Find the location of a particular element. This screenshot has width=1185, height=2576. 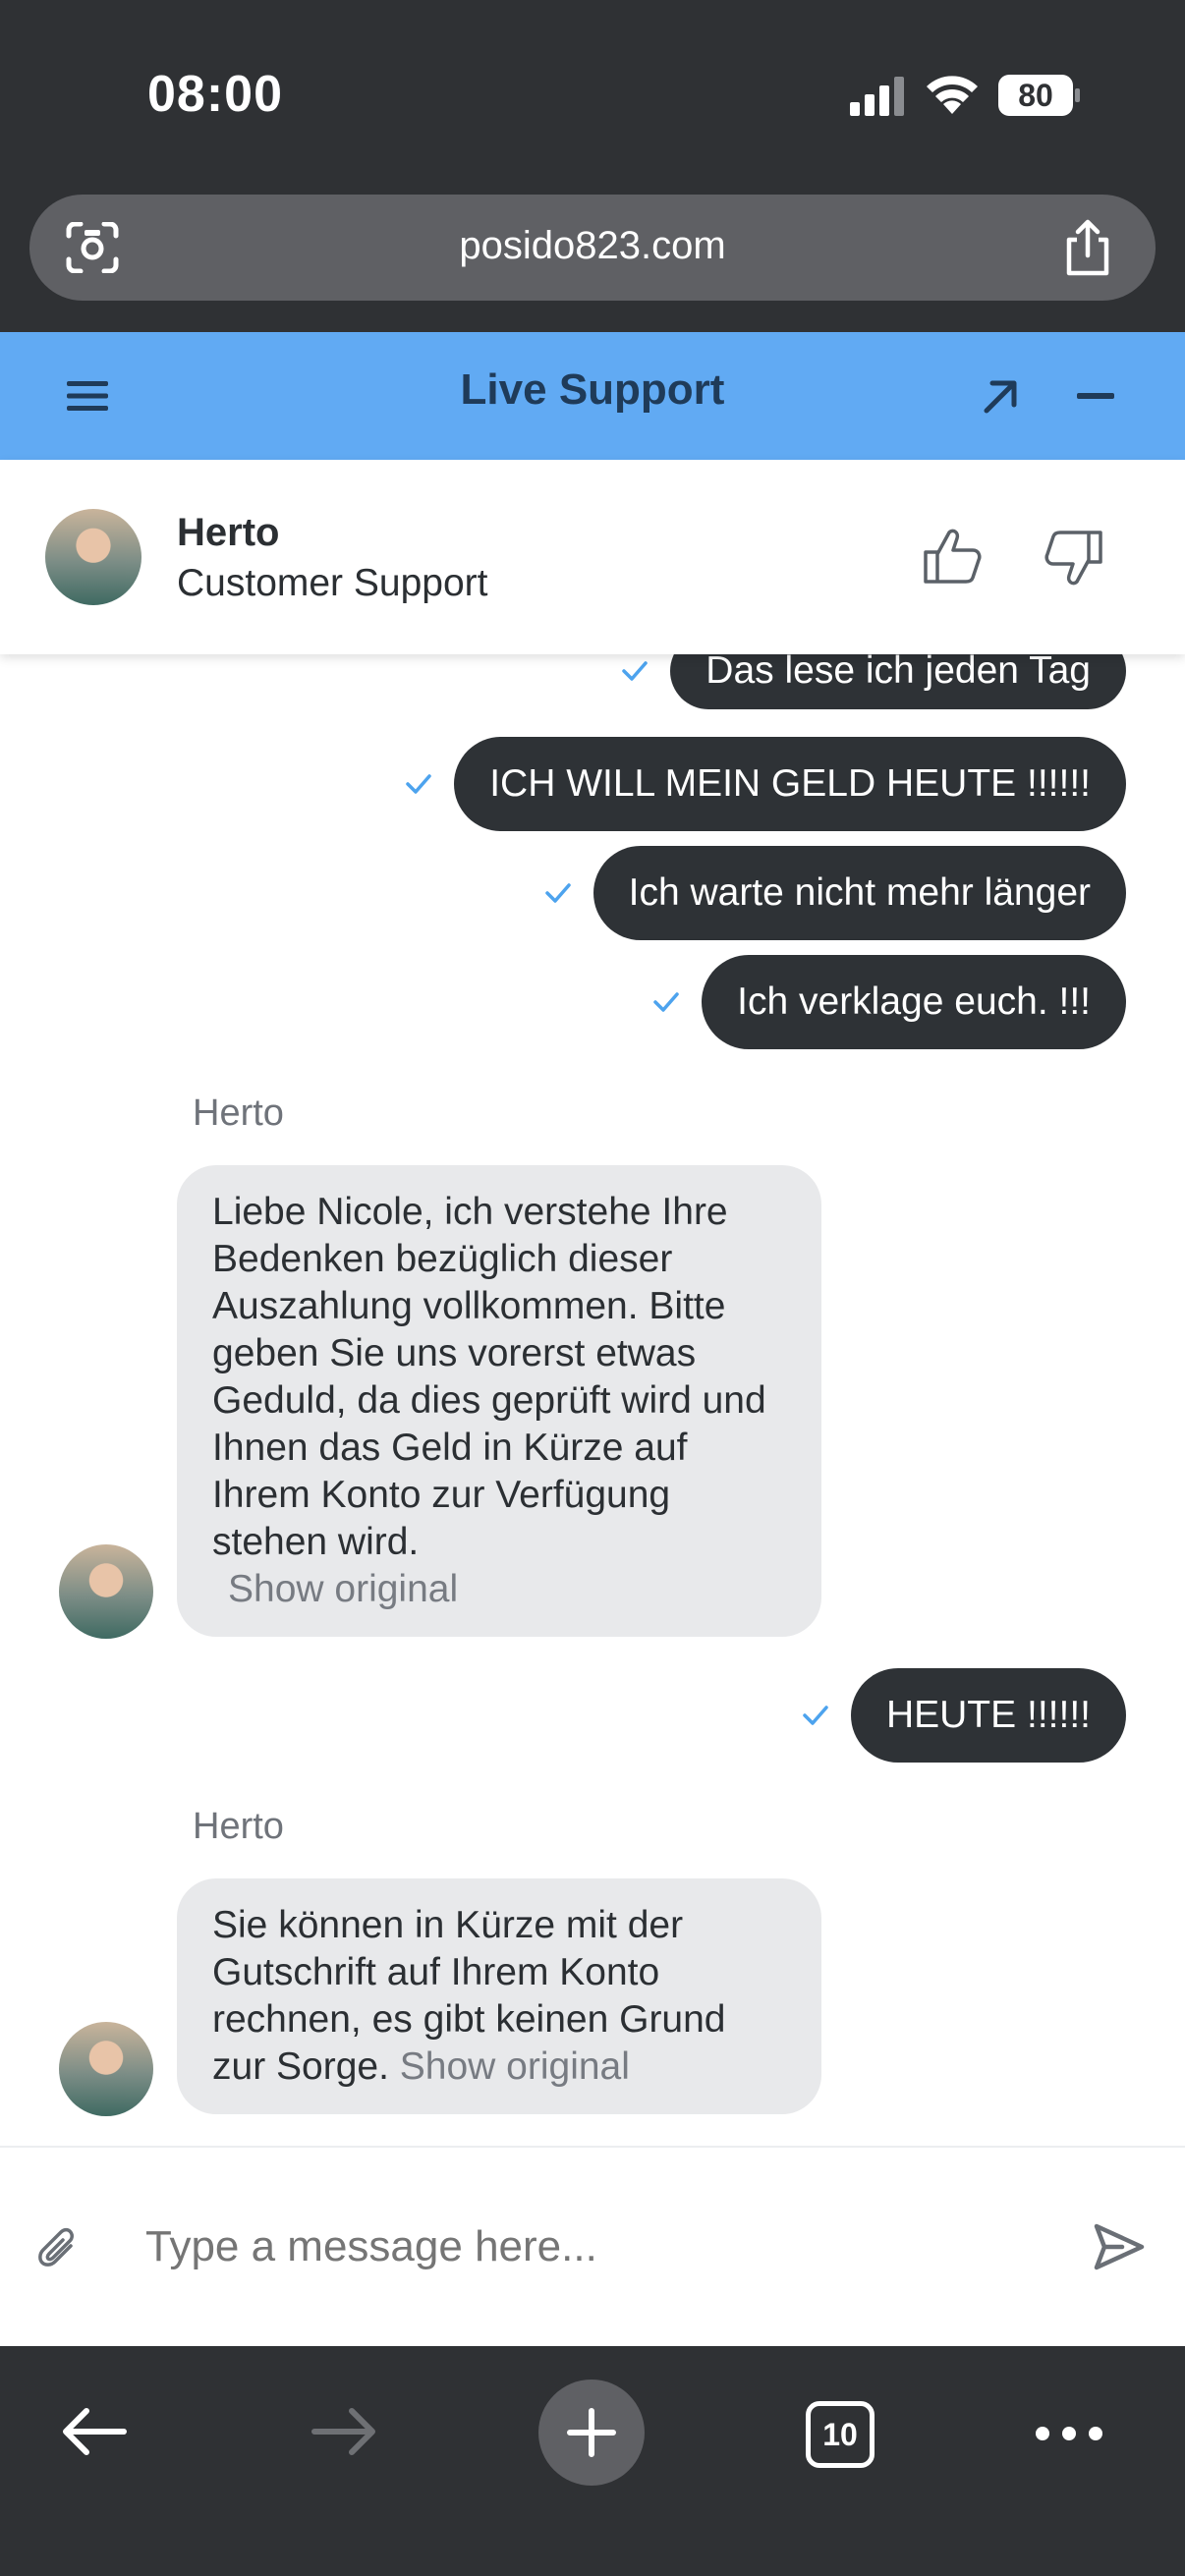

message-composer is located at coordinates (592, 2246).